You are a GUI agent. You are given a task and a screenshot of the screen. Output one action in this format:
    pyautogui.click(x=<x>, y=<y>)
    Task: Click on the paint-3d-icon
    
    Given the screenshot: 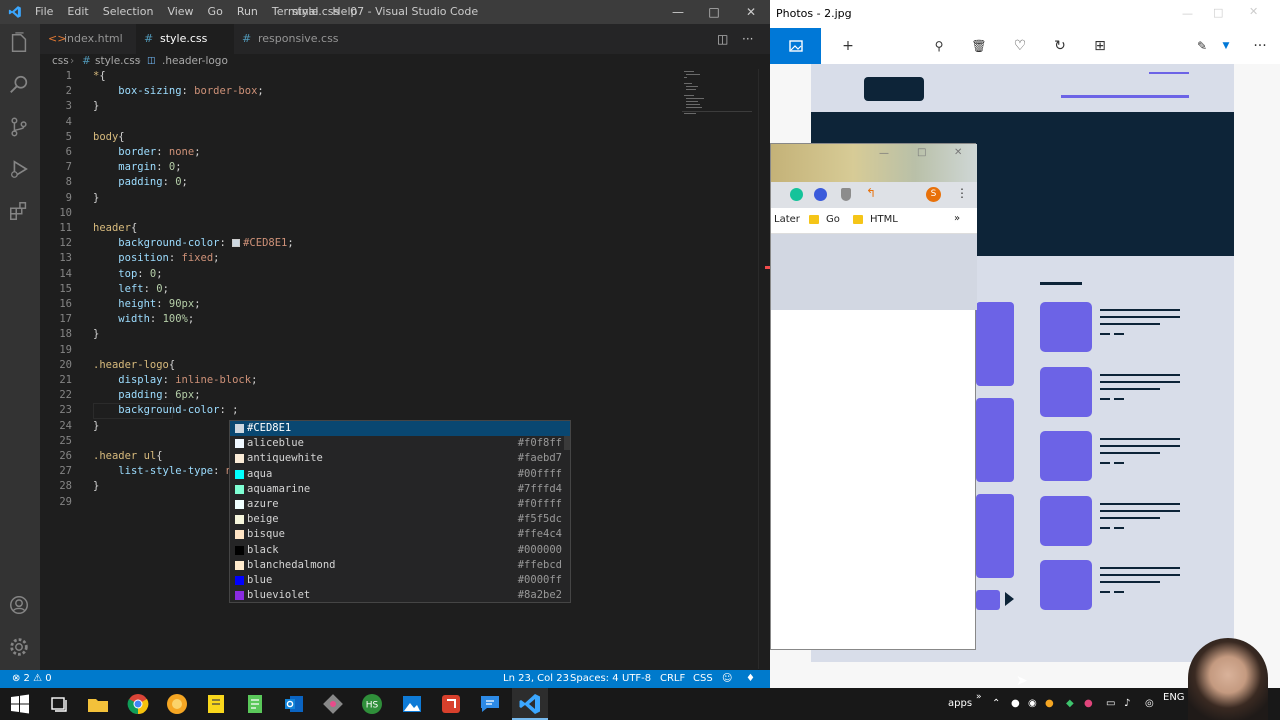 What is the action you would take?
    pyautogui.click(x=333, y=704)
    